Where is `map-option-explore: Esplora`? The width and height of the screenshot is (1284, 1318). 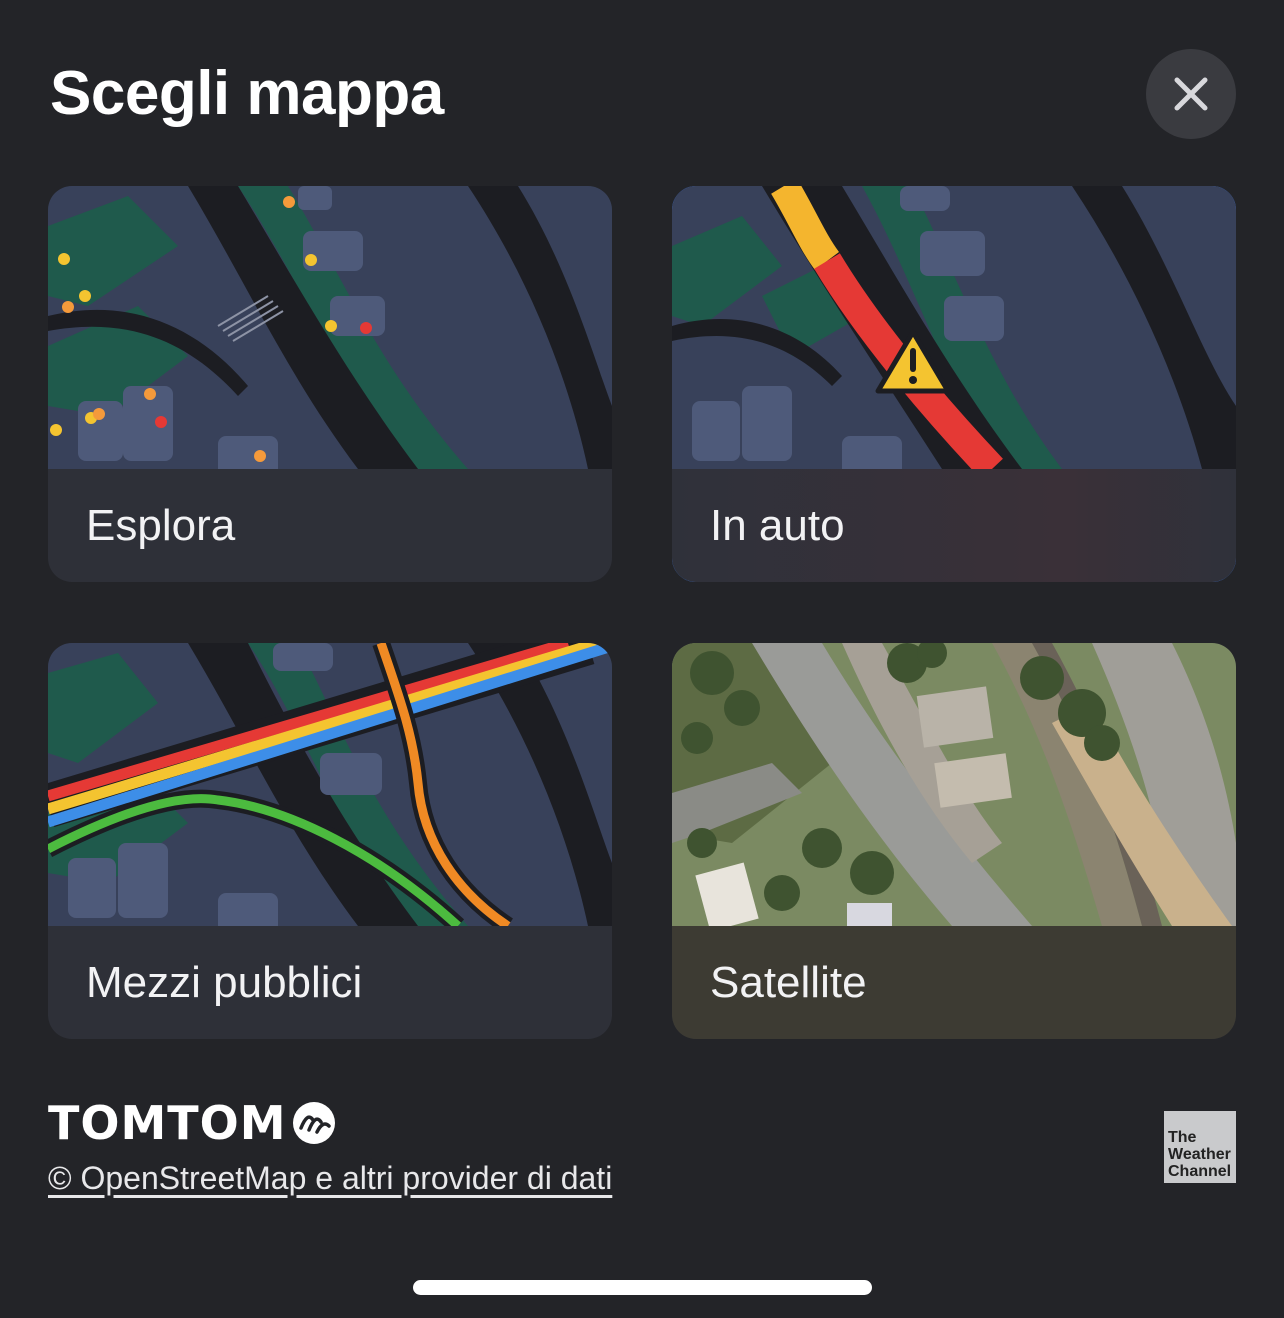 map-option-explore: Esplora is located at coordinates (330, 384).